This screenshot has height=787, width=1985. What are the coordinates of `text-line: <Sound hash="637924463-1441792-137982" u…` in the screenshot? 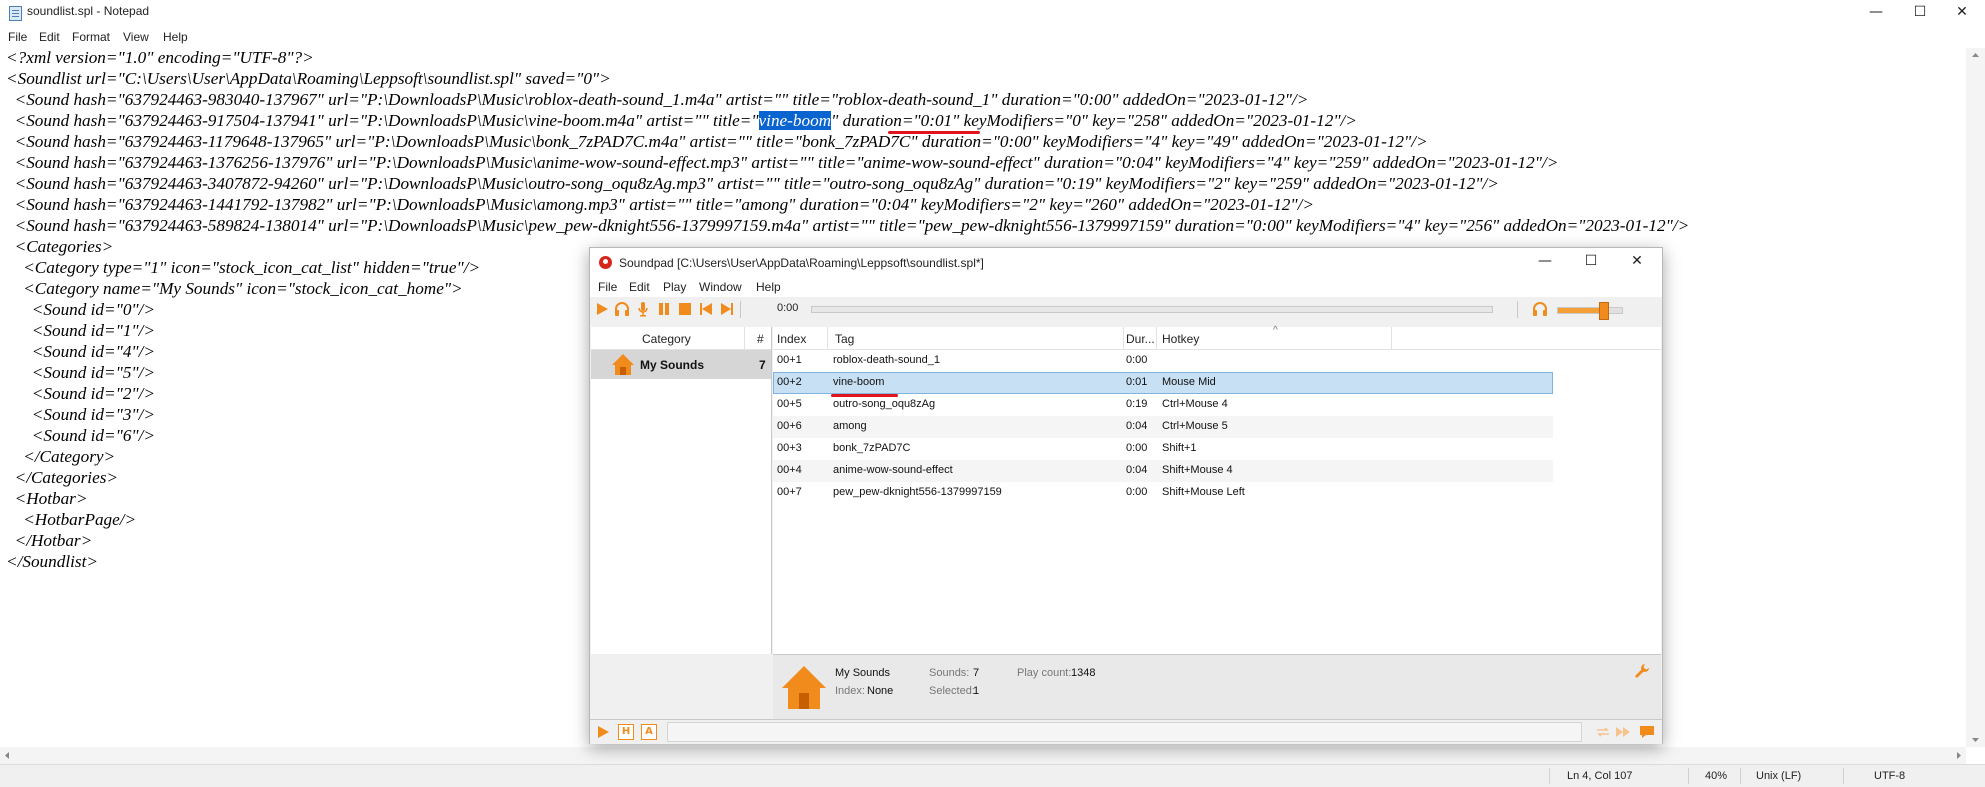 It's located at (660, 204).